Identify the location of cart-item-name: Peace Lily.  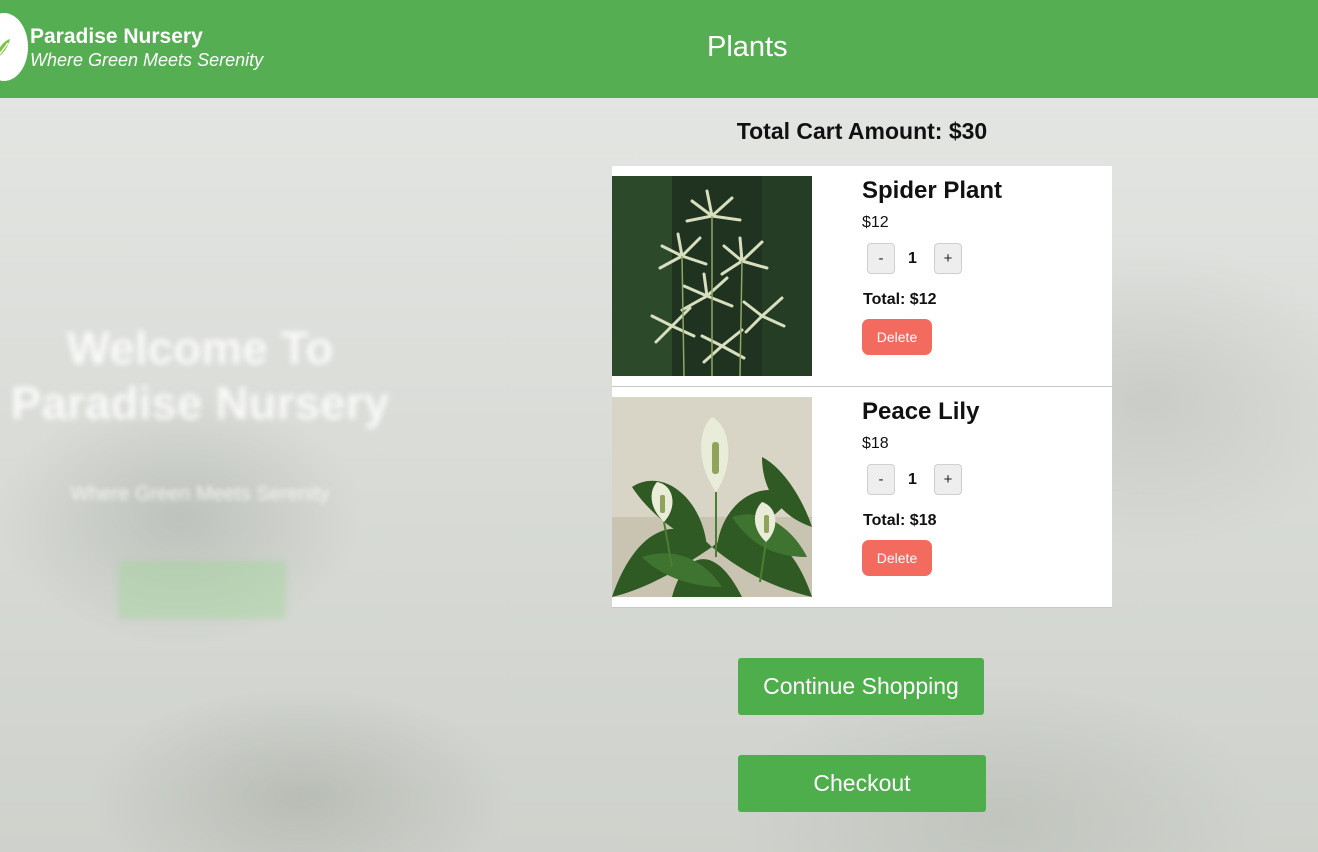
(921, 411).